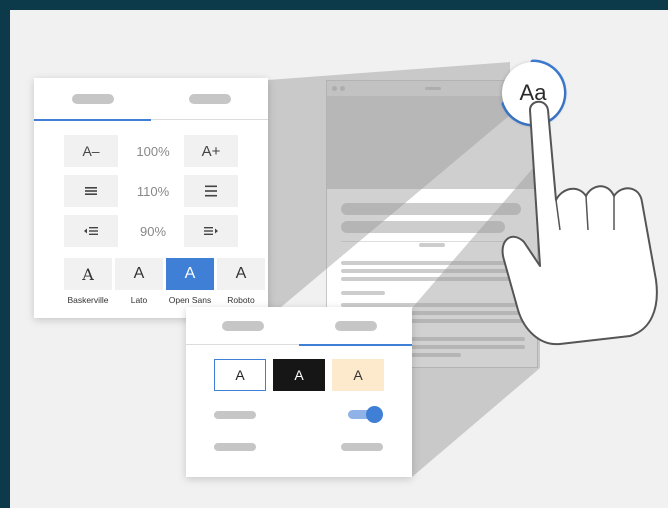  I want to click on pointing-hand-icon, so click(579, 223).